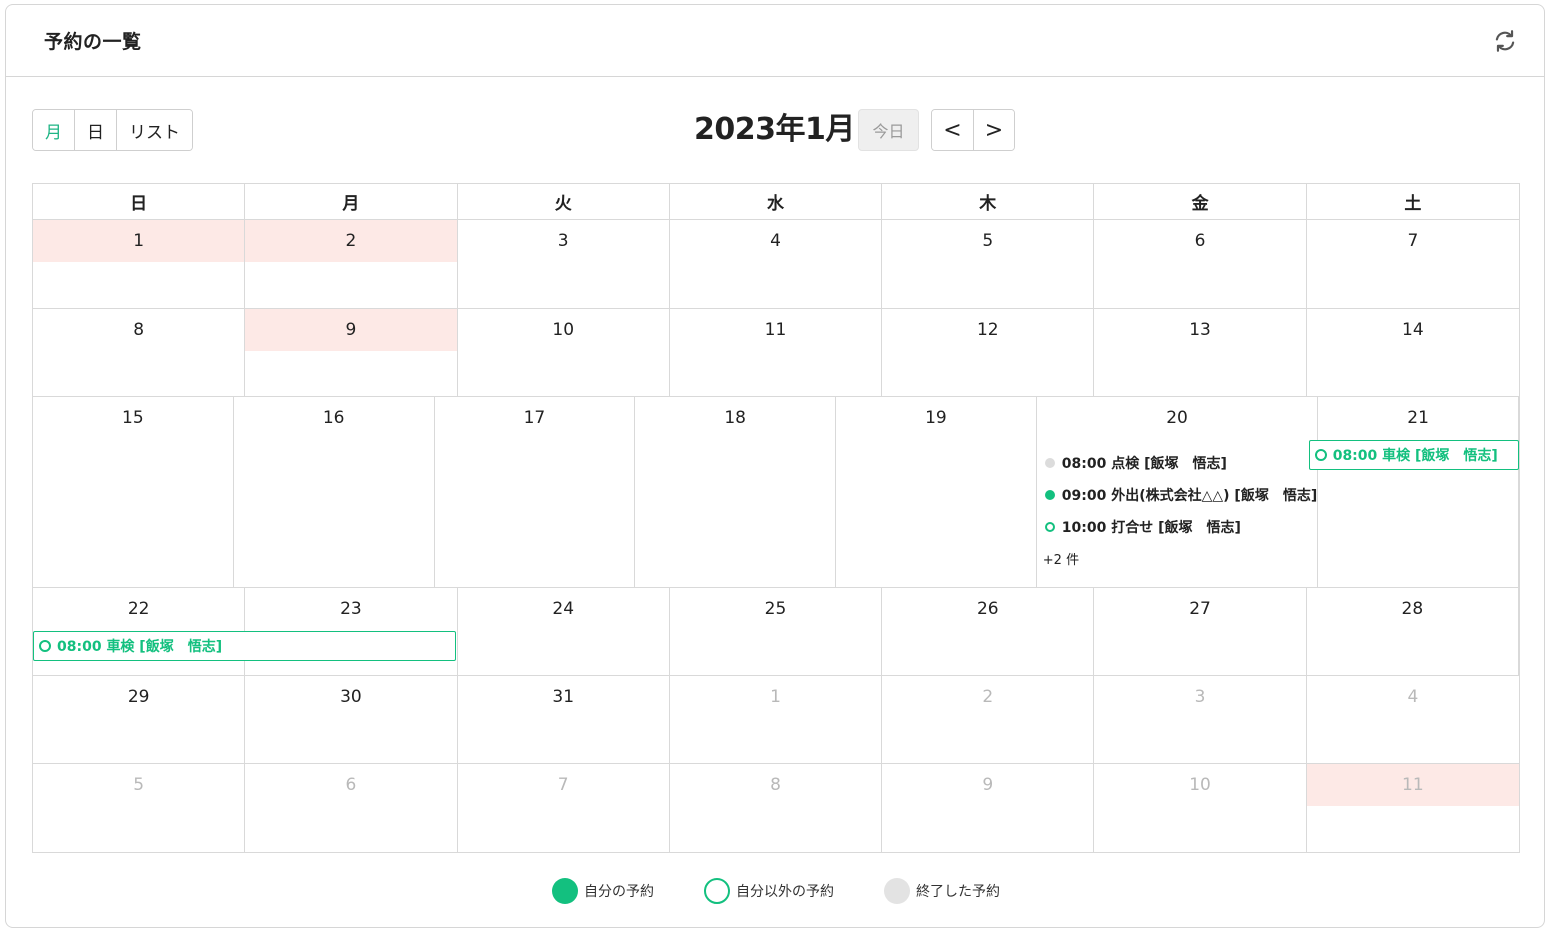 The image size is (1547, 932). Describe the element at coordinates (775, 609) in the screenshot. I see `day-number: 25` at that location.